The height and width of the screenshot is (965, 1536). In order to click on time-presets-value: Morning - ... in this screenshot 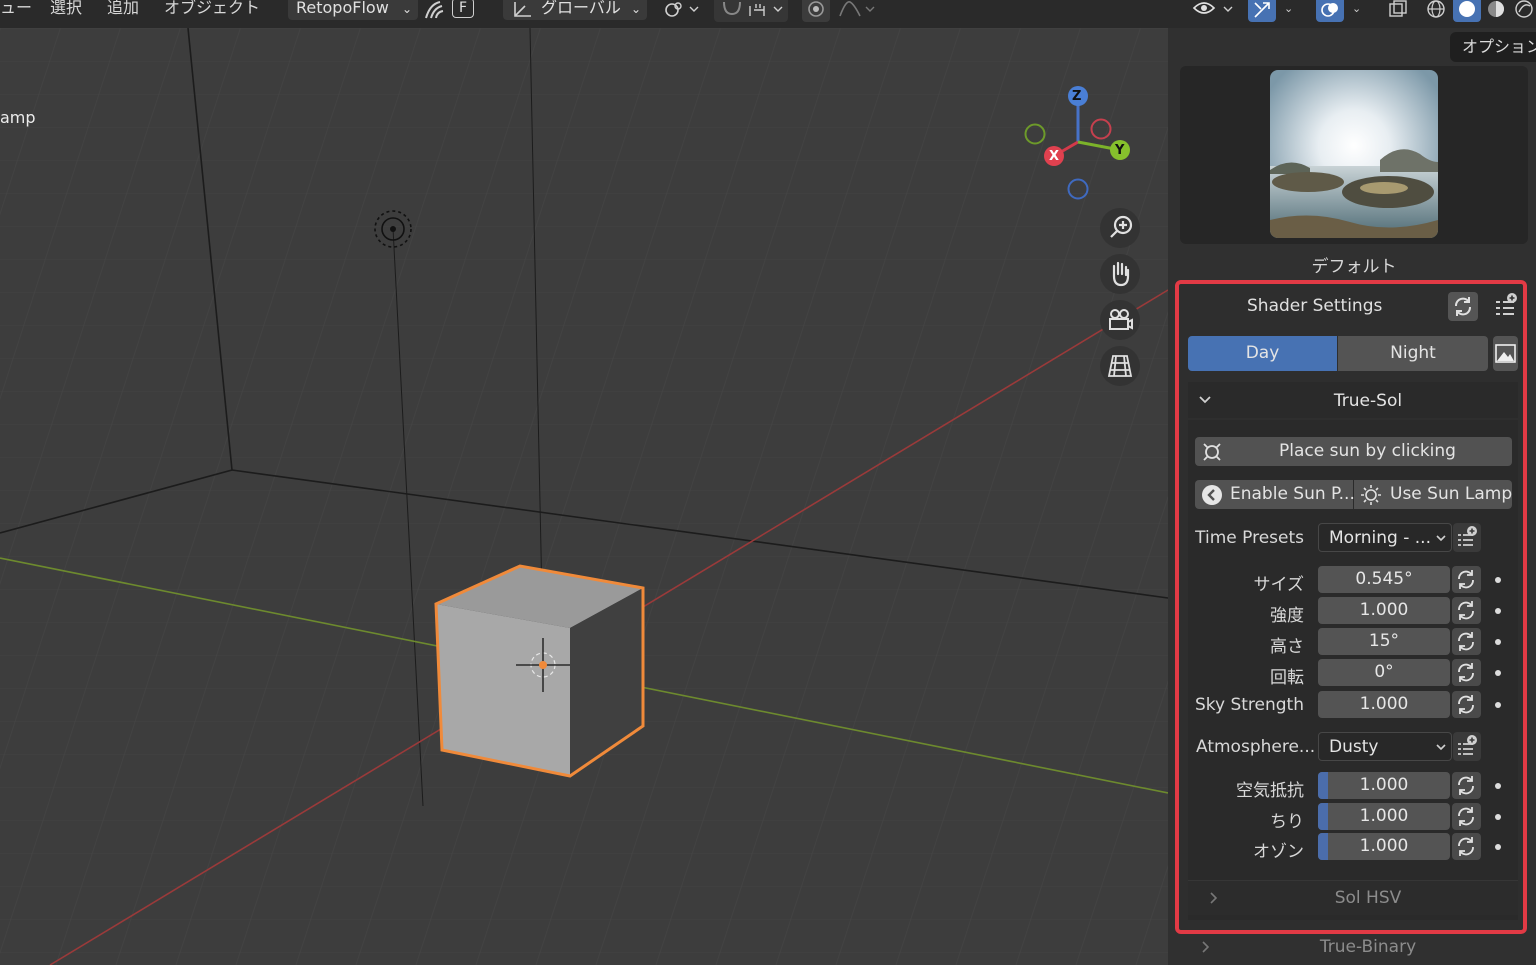, I will do `click(1380, 538)`.